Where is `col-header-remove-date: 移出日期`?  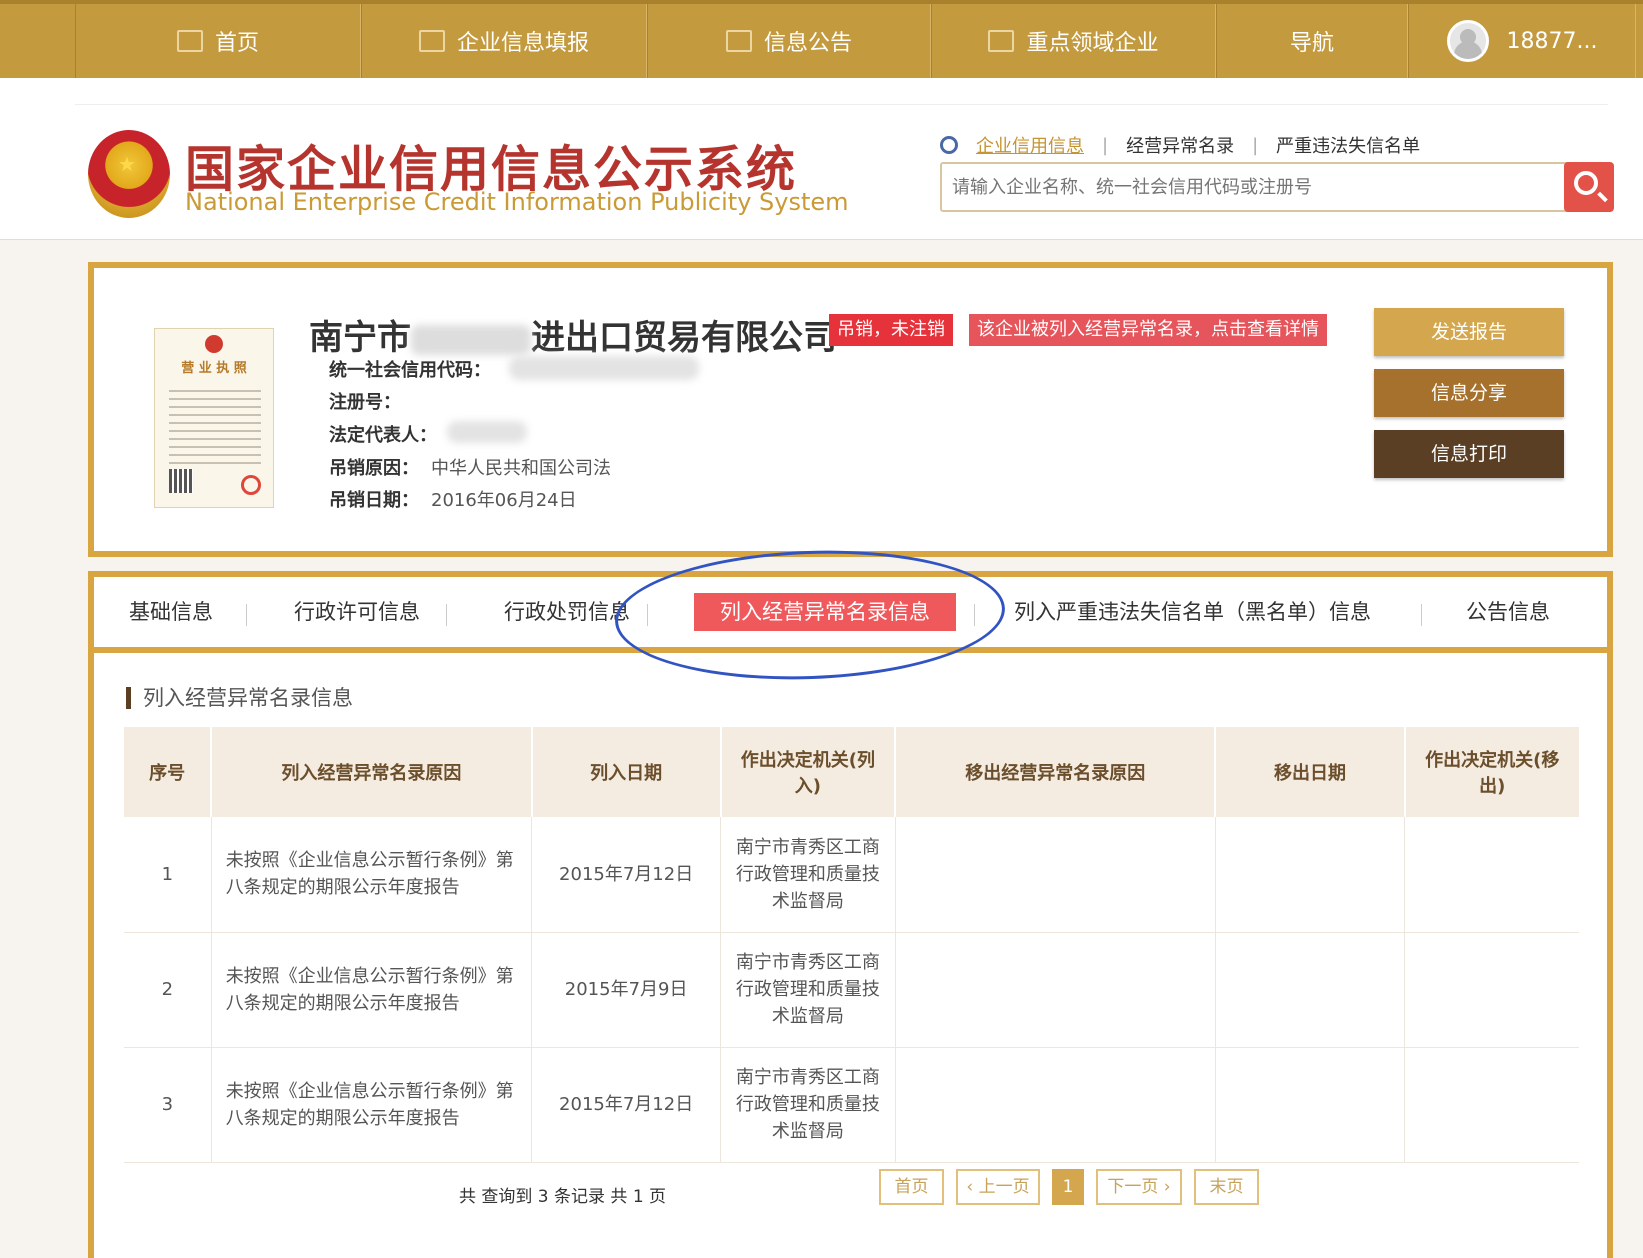 col-header-remove-date: 移出日期 is located at coordinates (1310, 772).